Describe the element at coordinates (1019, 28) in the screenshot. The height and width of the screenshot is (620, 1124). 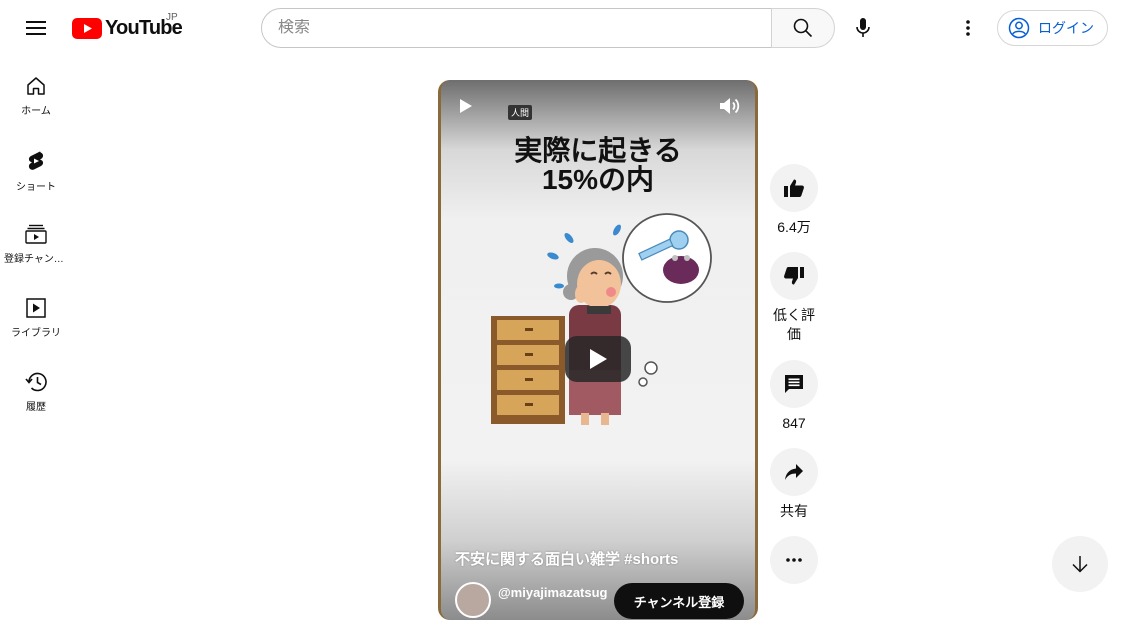
I see `account-icon` at that location.